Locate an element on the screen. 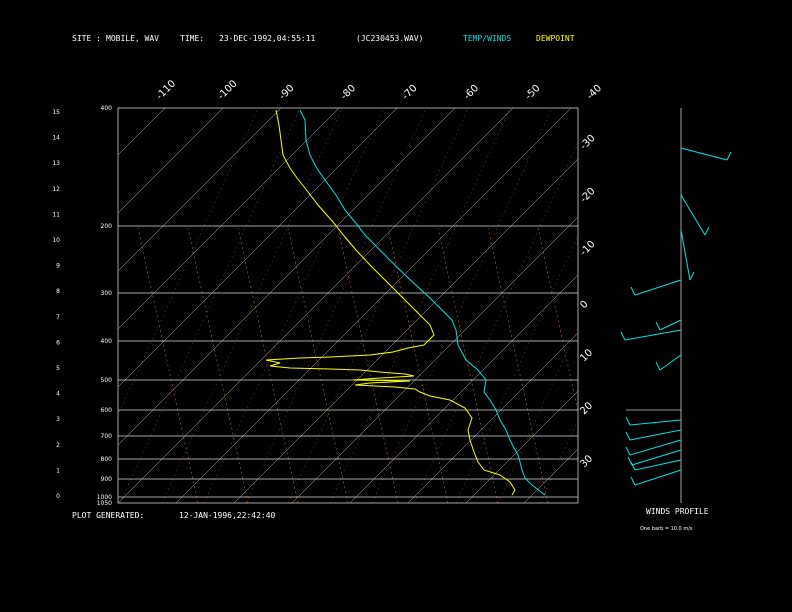 Image resolution: width=792 pixels, height=612 pixels. top-temp-label: -100 is located at coordinates (228, 90).